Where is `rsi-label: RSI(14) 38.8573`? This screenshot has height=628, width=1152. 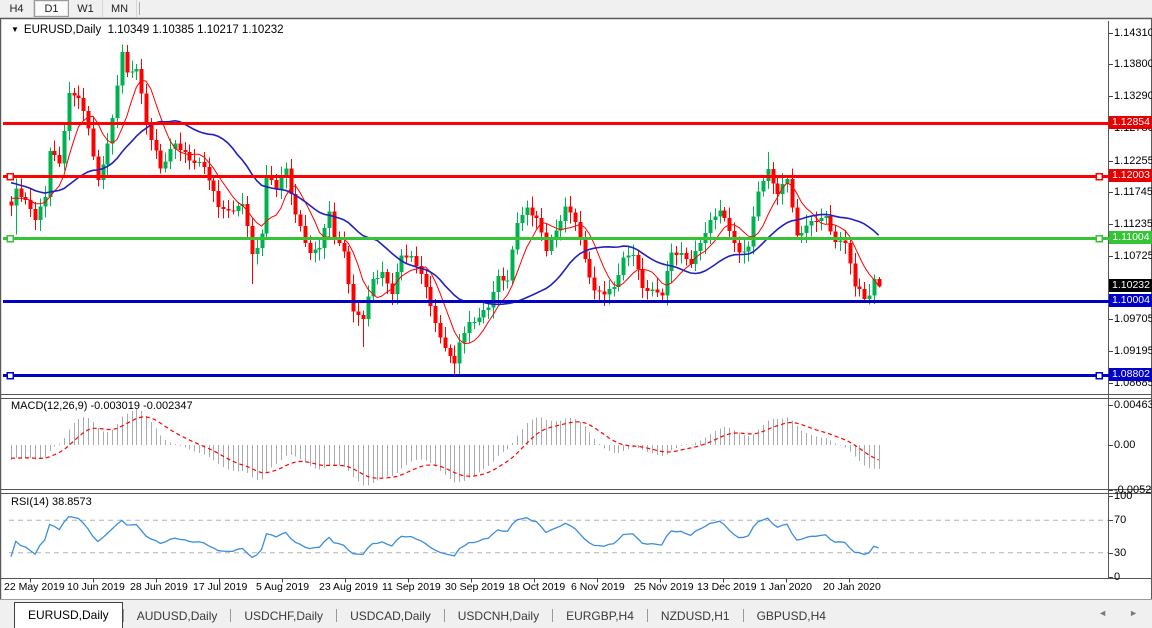
rsi-label: RSI(14) 38.8573 is located at coordinates (51, 502).